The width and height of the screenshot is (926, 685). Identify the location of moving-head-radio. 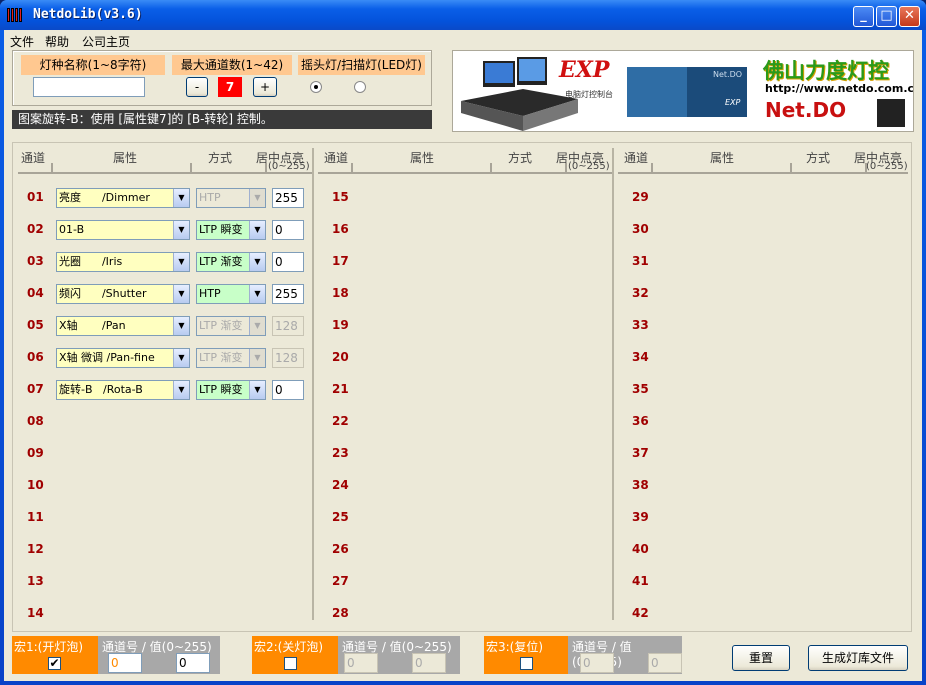
(316, 87).